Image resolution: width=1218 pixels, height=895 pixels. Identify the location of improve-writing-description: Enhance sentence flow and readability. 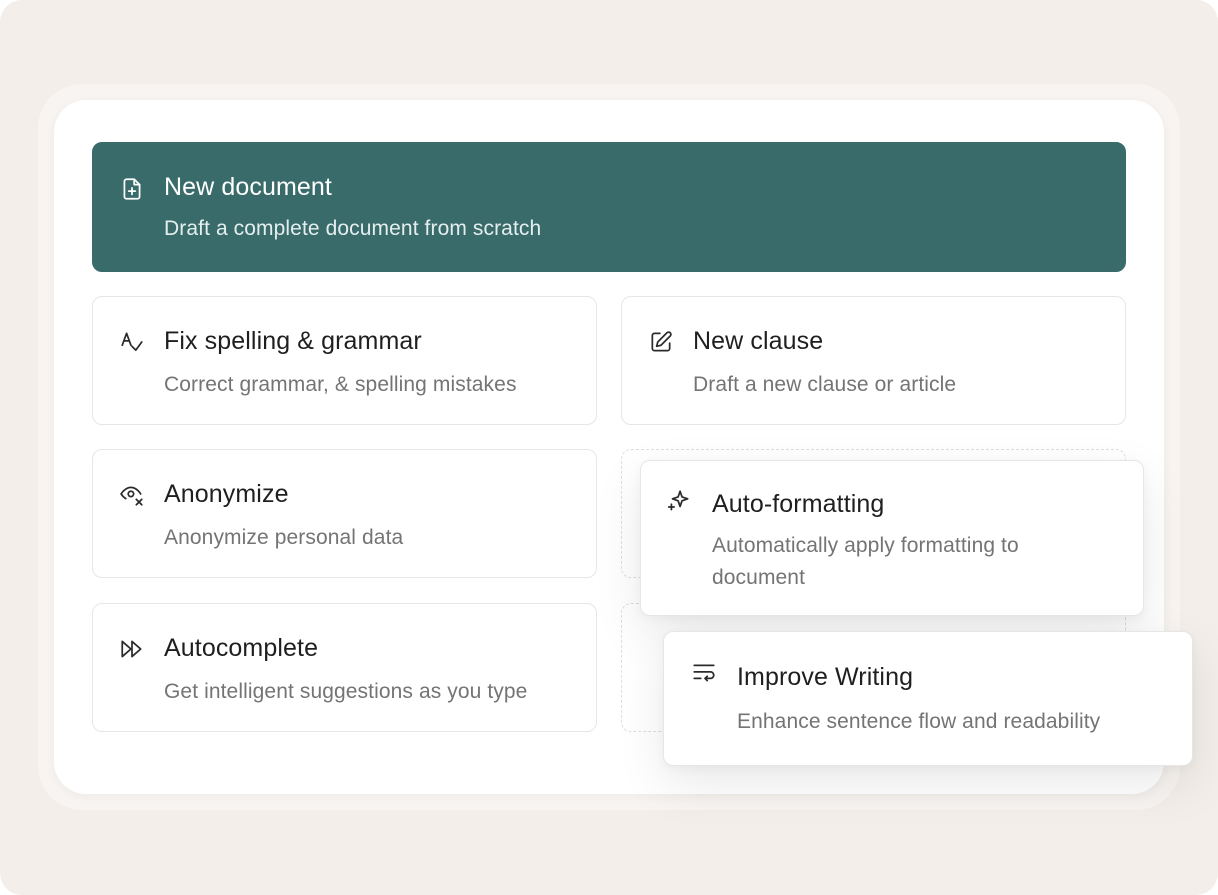
(919, 721).